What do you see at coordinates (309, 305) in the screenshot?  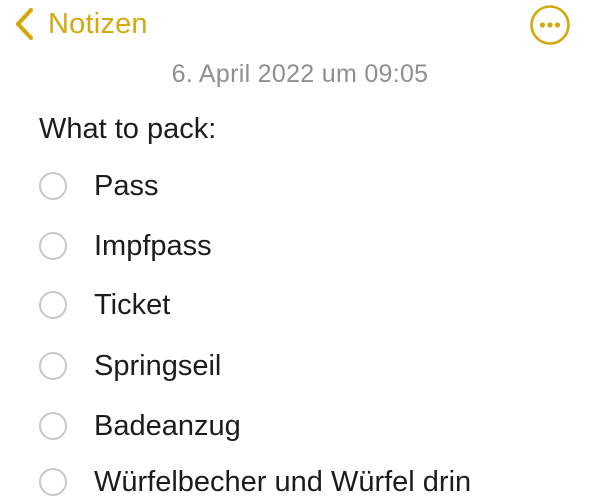 I see `checklist-item: Ticket` at bounding box center [309, 305].